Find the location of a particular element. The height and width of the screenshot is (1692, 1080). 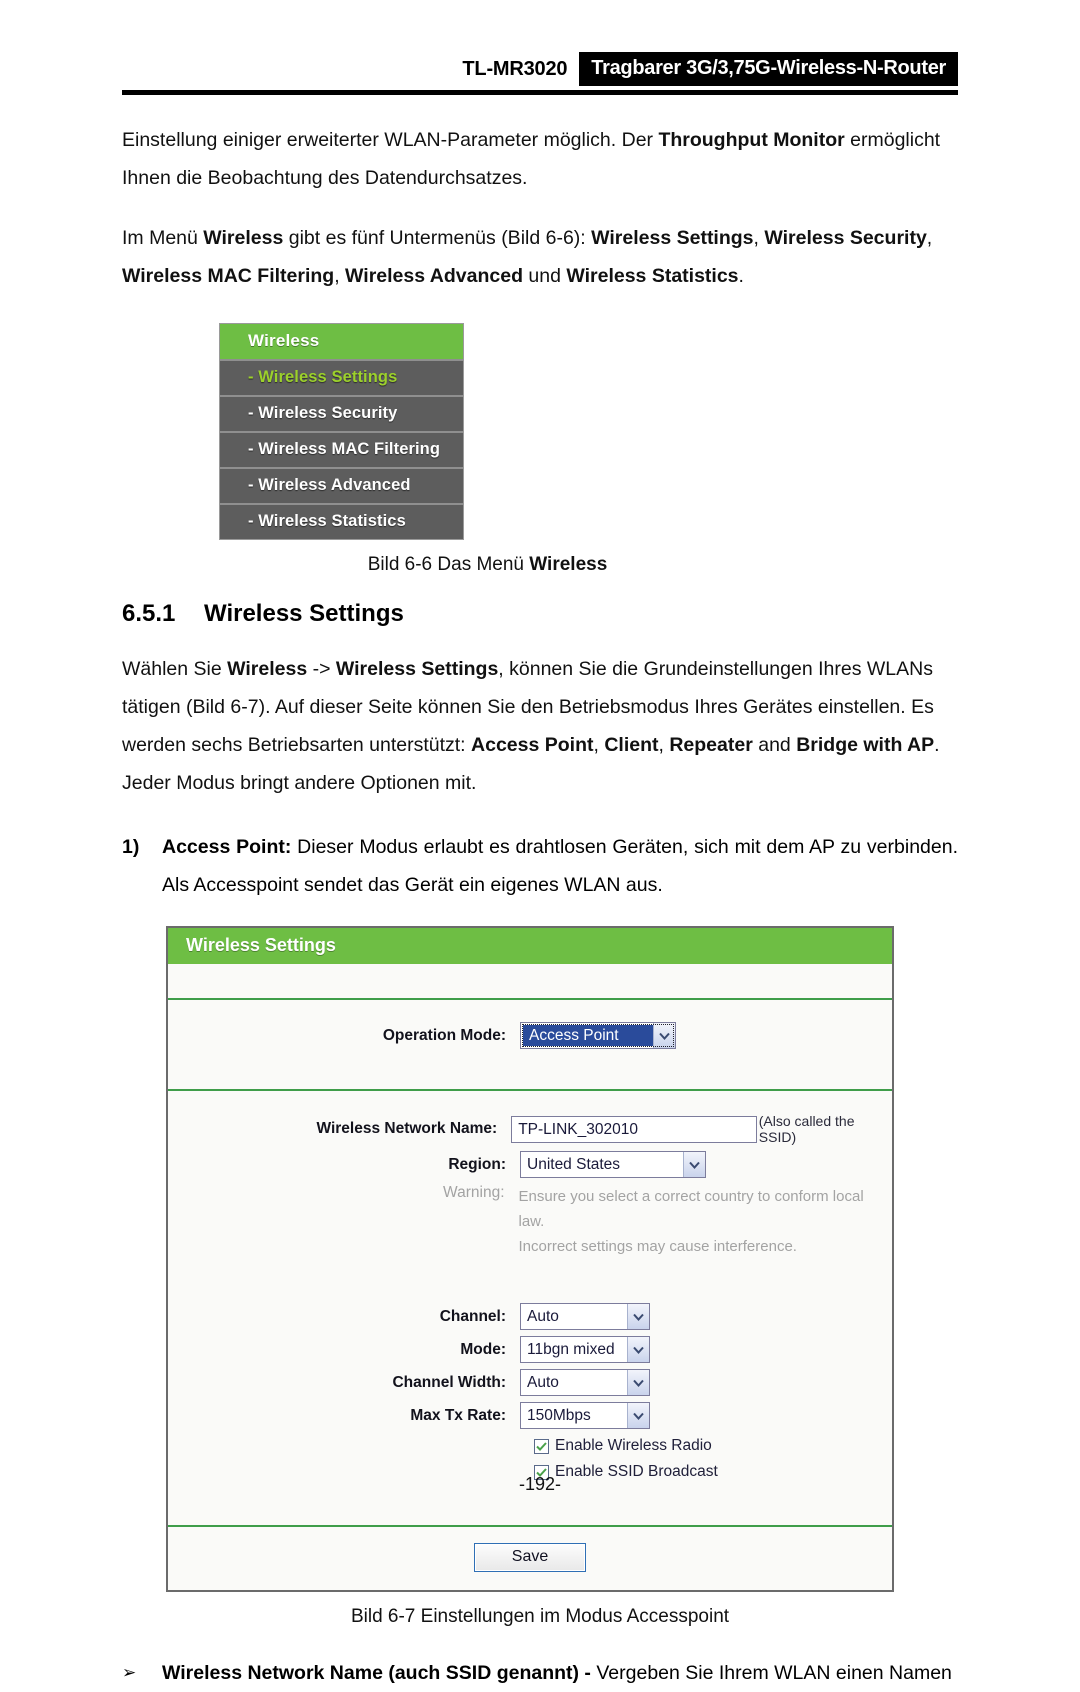

enable-wireless-radio-row: Enable Wireless Radio is located at coordinates (706, 1446).